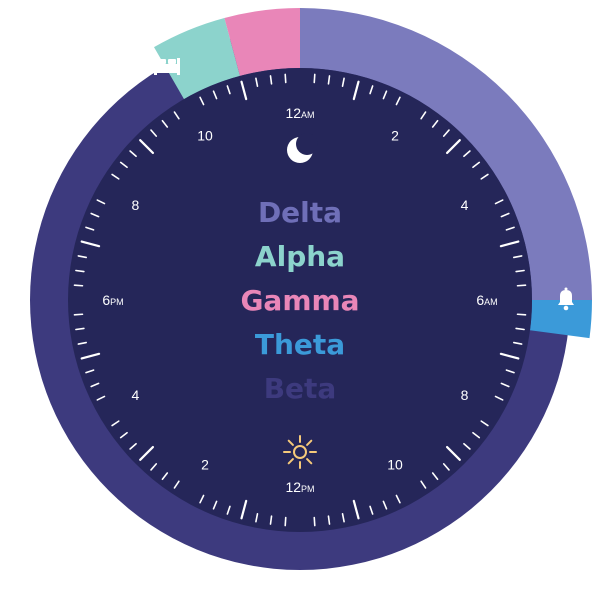 This screenshot has width=600, height=600. What do you see at coordinates (300, 256) in the screenshot?
I see `stage-label-alpha: Alpha` at bounding box center [300, 256].